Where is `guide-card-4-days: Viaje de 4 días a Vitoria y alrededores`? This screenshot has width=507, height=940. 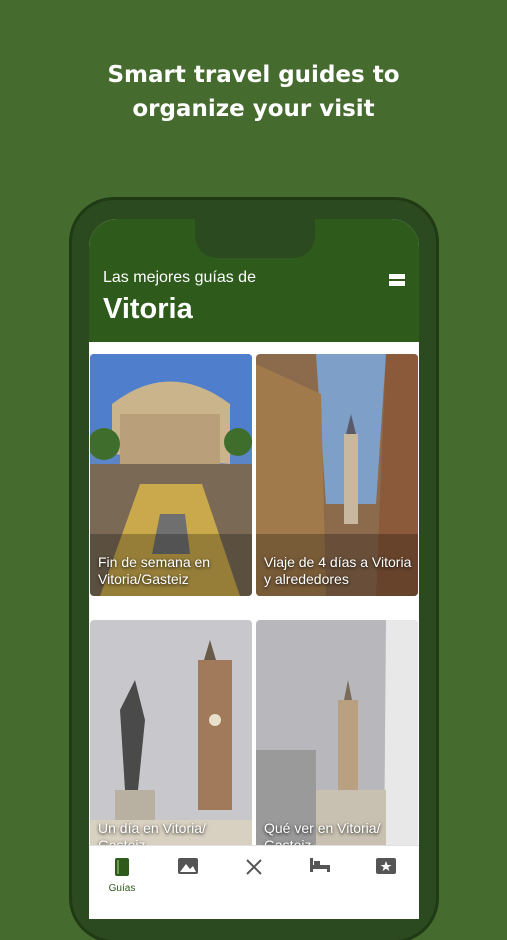 guide-card-4-days: Viaje de 4 días a Vitoria y alrededores is located at coordinates (337, 475).